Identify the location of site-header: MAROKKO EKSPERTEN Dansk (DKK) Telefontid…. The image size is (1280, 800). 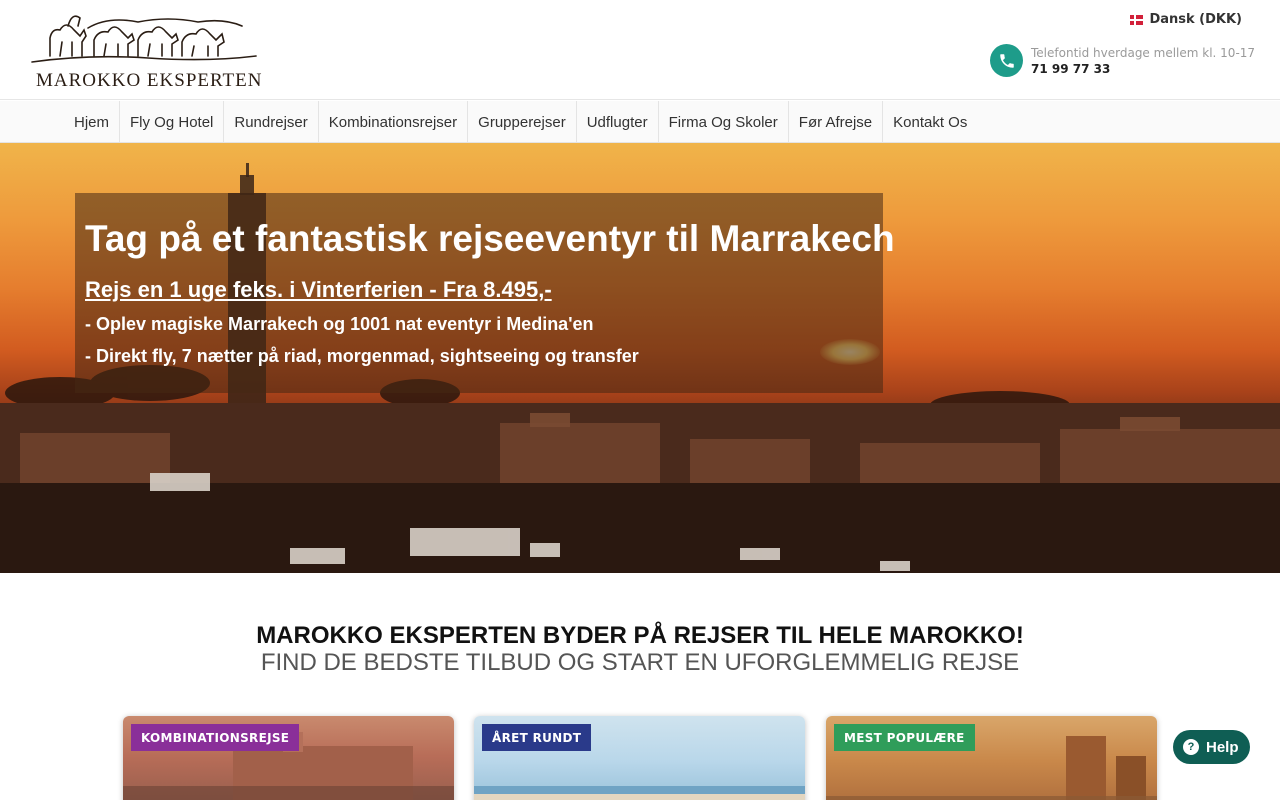
(640, 50).